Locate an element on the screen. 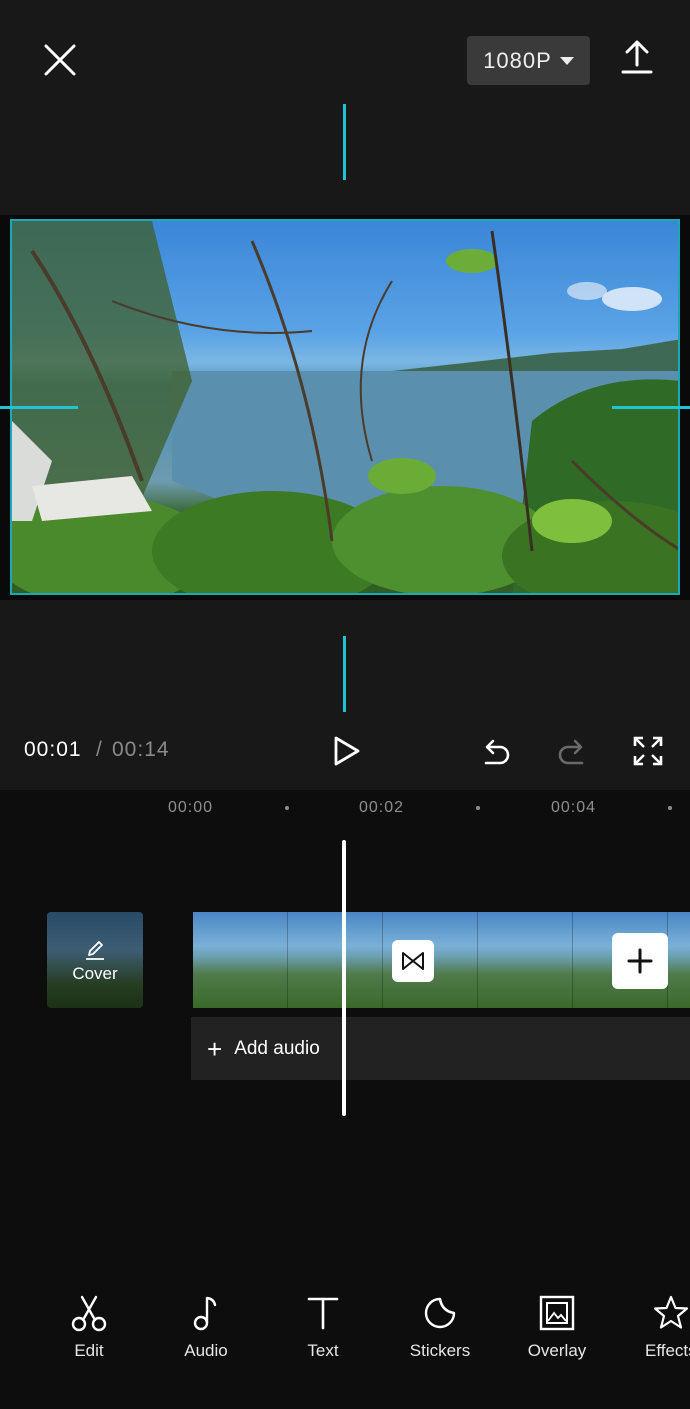 The height and width of the screenshot is (1409, 690). export-button is located at coordinates (637, 57).